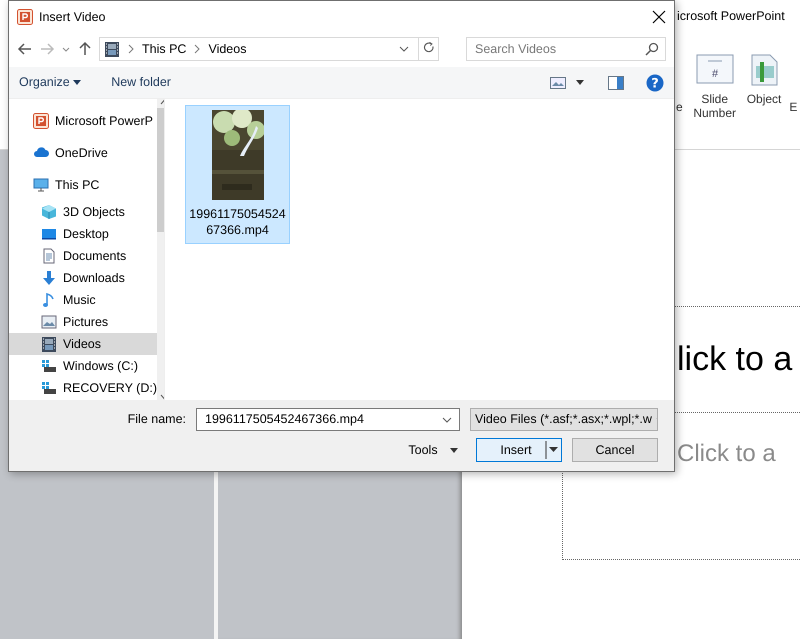  I want to click on preview-pane-icon, so click(616, 83).